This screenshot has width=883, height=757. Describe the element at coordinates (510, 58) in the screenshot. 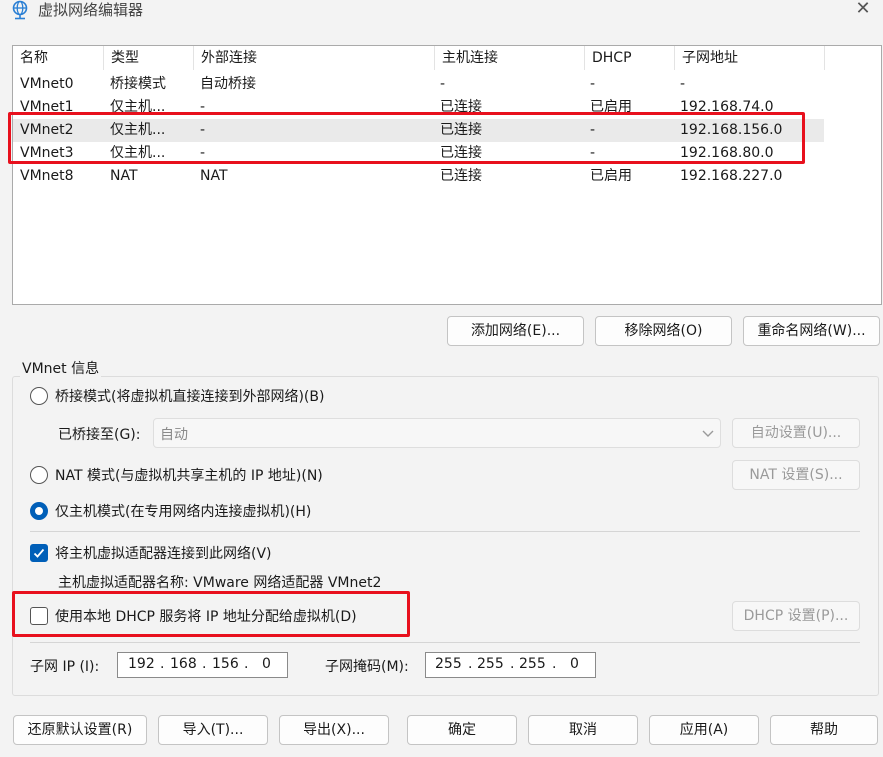

I see `column-header-host: 主机连接` at that location.